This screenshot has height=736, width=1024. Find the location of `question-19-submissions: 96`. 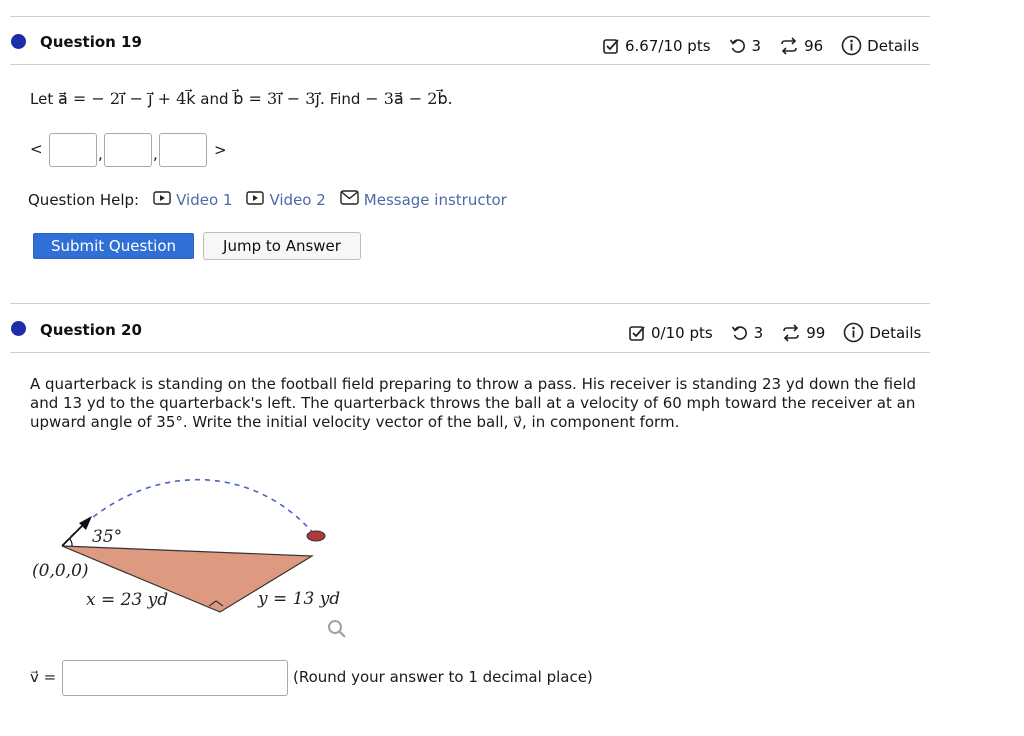

question-19-submissions: 96 is located at coordinates (814, 45).